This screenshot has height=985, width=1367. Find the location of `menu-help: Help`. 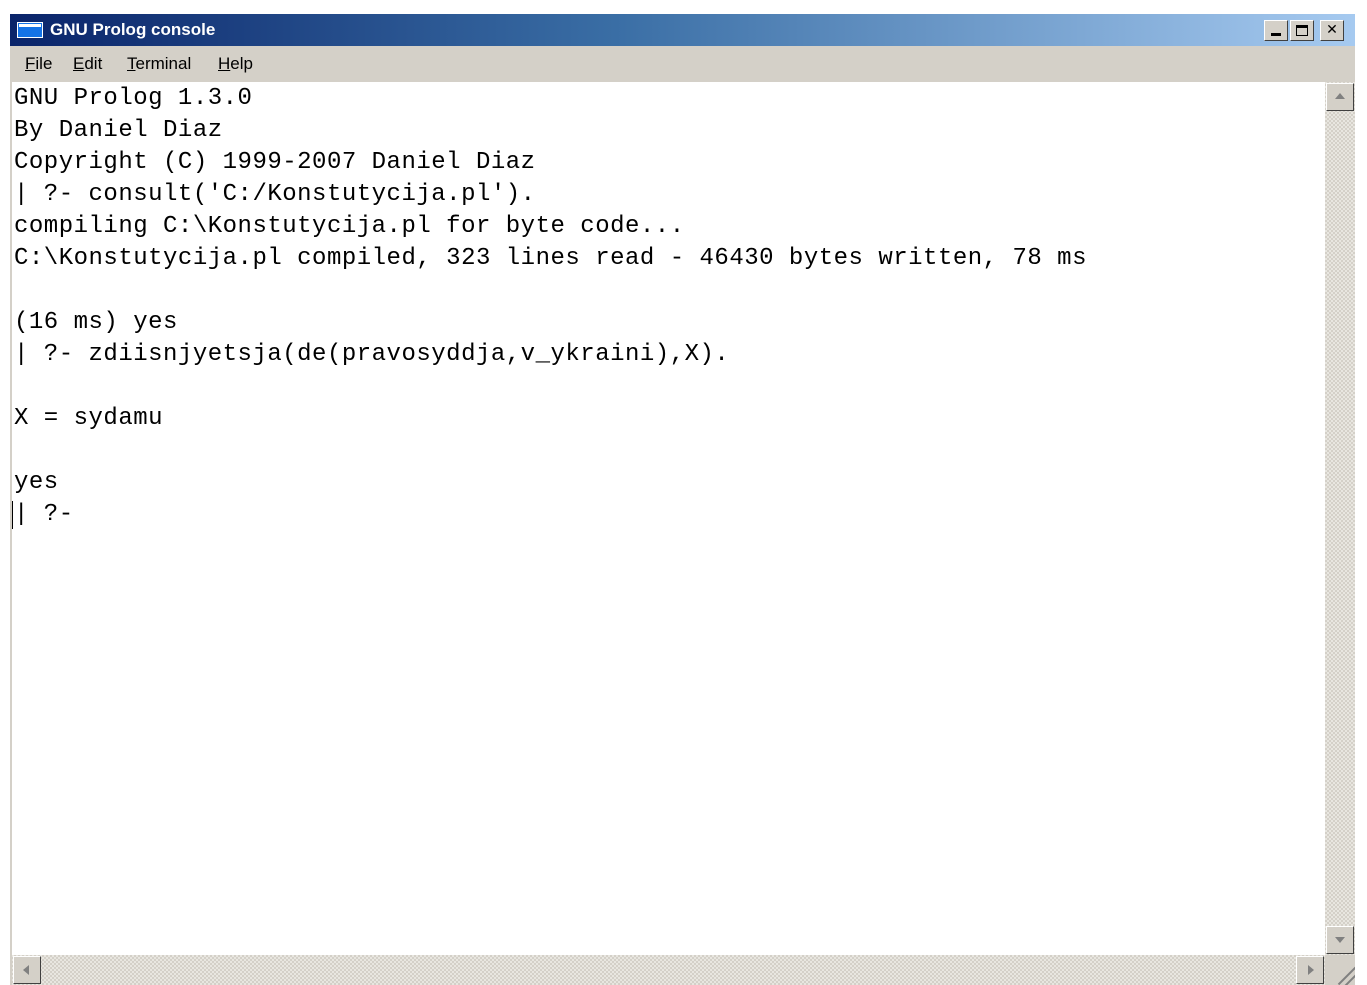

menu-help: Help is located at coordinates (235, 64).